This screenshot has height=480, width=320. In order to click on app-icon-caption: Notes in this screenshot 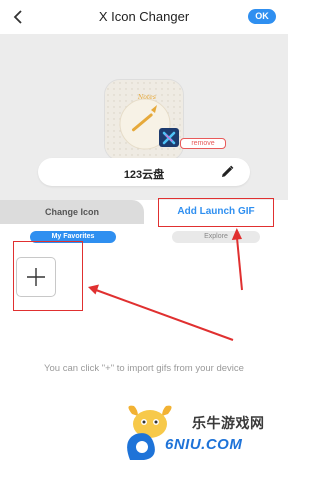, I will do `click(147, 97)`.